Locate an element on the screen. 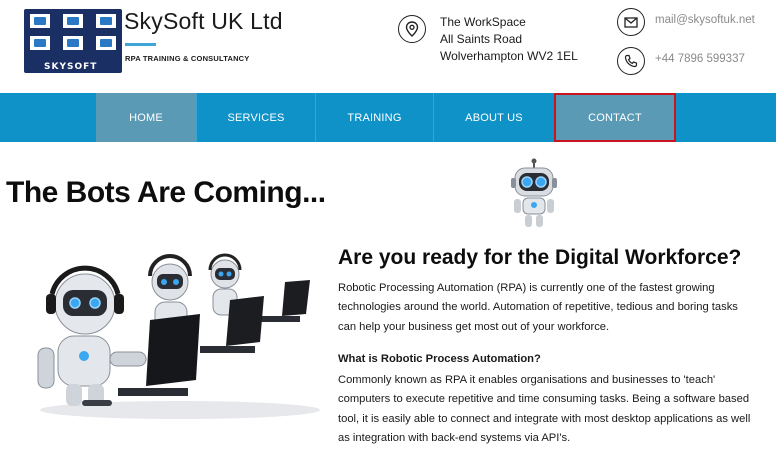 This screenshot has width=776, height=455. main-nav: HOME SERVICES TRAINING ABOUT US CONTACT is located at coordinates (388, 117).